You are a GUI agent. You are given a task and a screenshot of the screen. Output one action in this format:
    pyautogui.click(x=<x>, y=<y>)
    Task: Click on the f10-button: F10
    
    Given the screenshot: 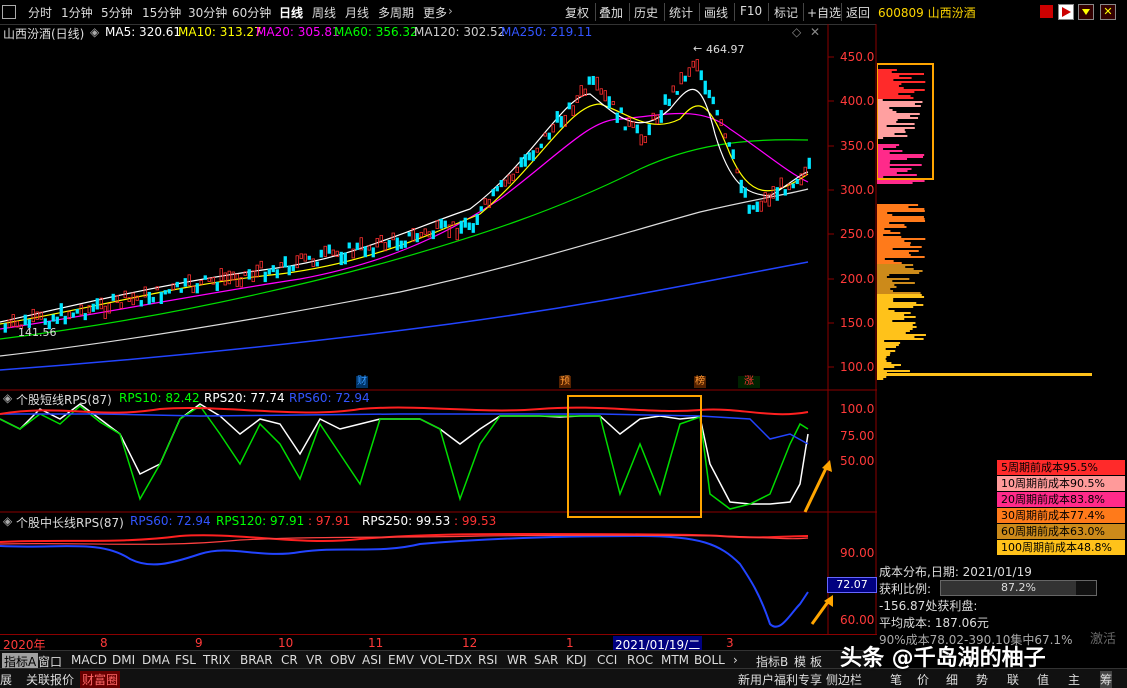 What is the action you would take?
    pyautogui.click(x=751, y=11)
    